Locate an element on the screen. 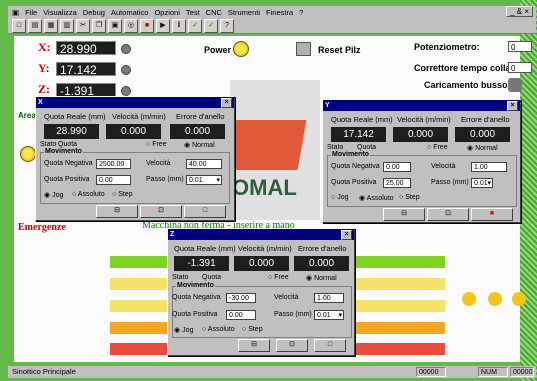  menu-finestra: Finestra is located at coordinates (279, 12).